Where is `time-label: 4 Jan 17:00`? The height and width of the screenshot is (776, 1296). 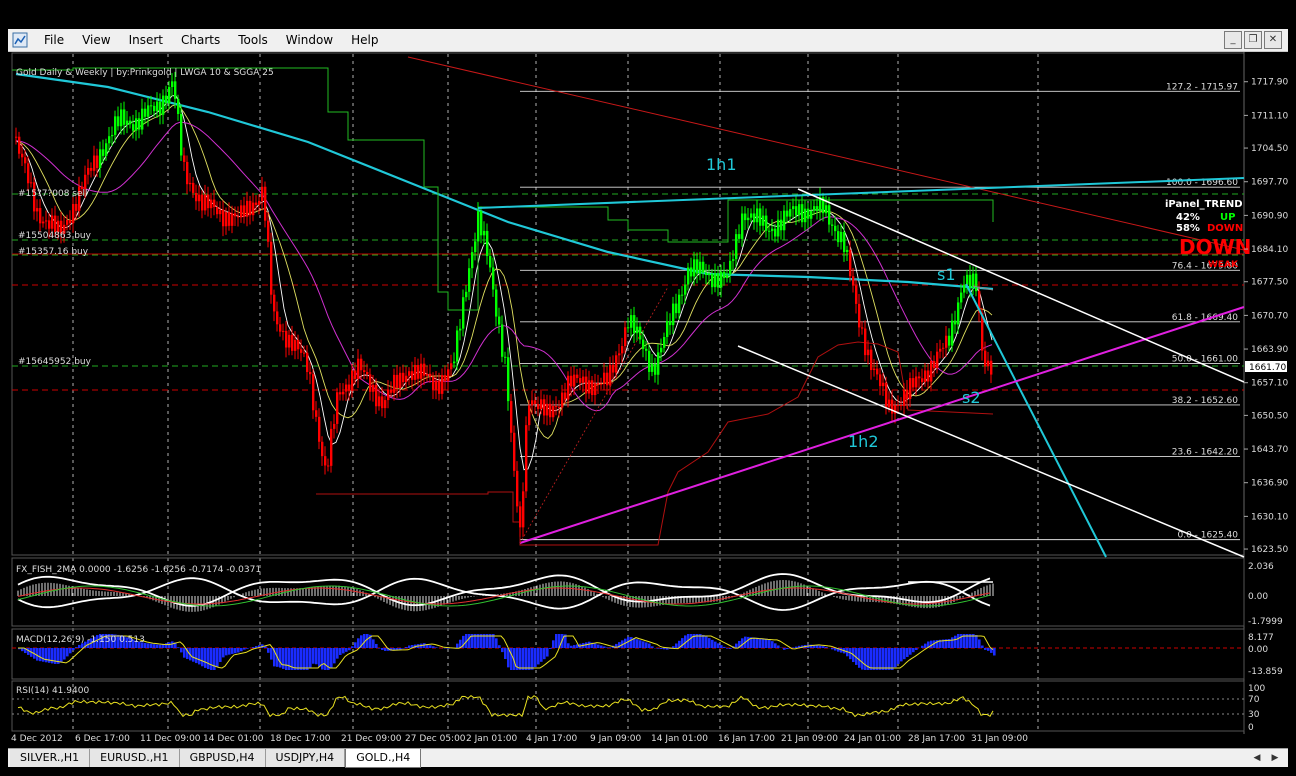
time-label: 4 Jan 17:00 is located at coordinates (552, 739).